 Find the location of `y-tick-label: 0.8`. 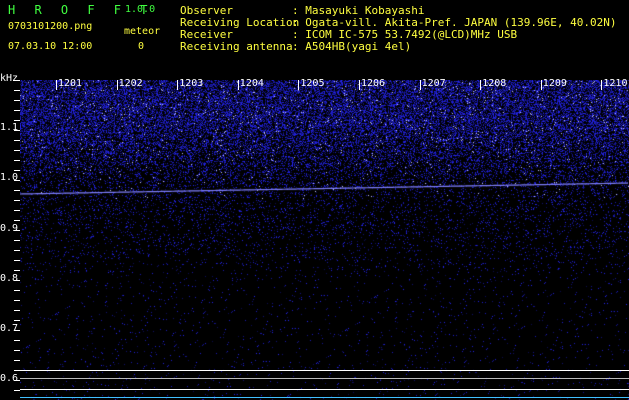

y-tick-label: 0.8 is located at coordinates (9, 278).